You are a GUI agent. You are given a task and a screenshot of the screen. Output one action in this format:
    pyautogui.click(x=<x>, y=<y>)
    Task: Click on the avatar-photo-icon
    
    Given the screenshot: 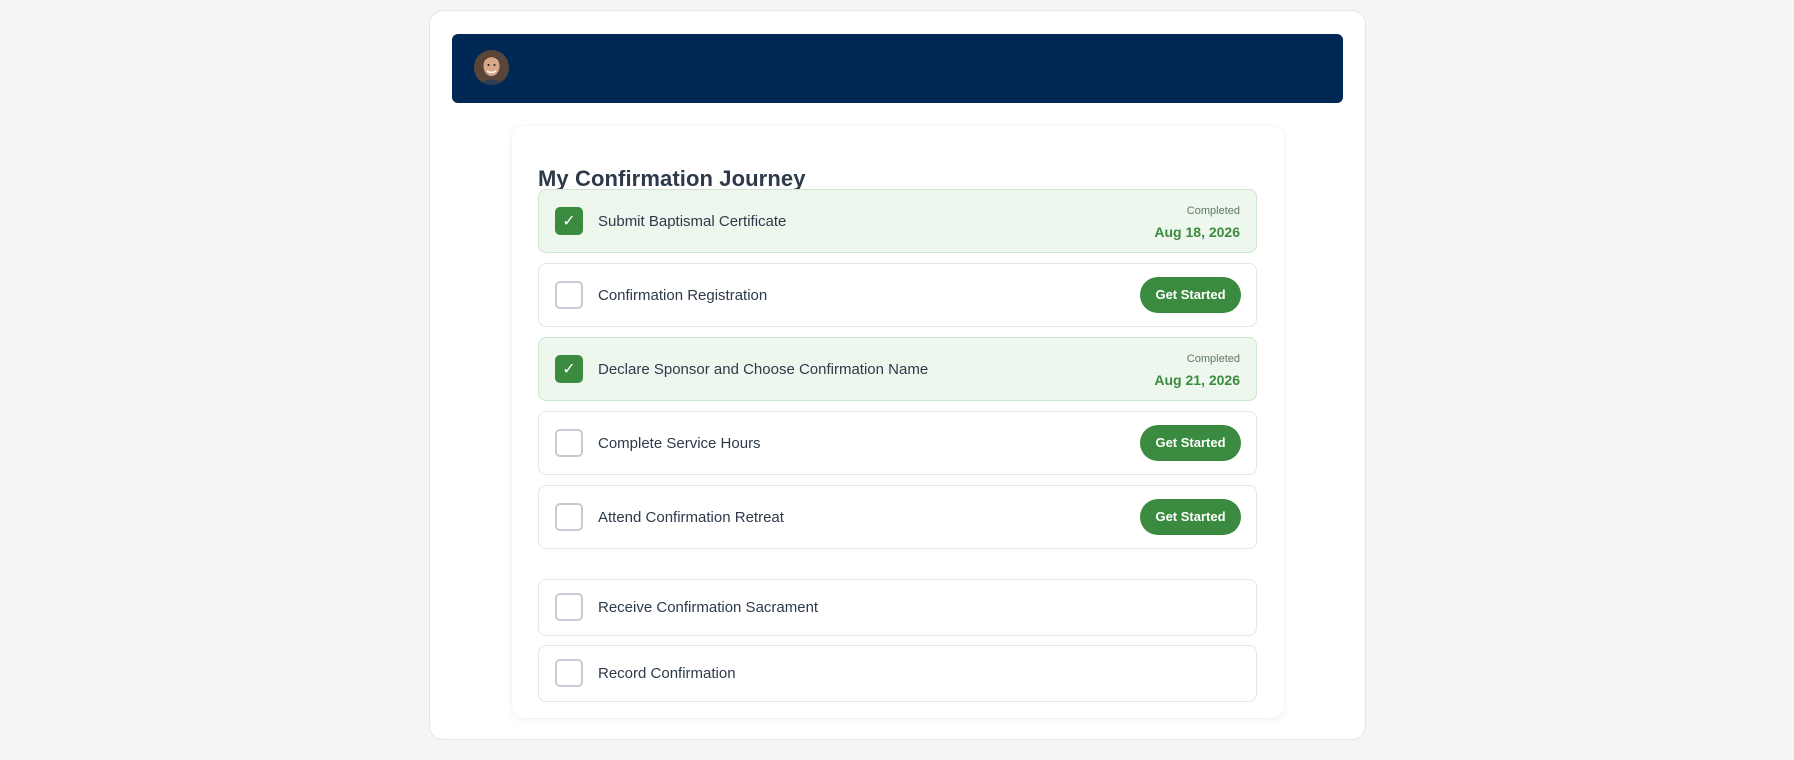 What is the action you would take?
    pyautogui.click(x=491, y=67)
    